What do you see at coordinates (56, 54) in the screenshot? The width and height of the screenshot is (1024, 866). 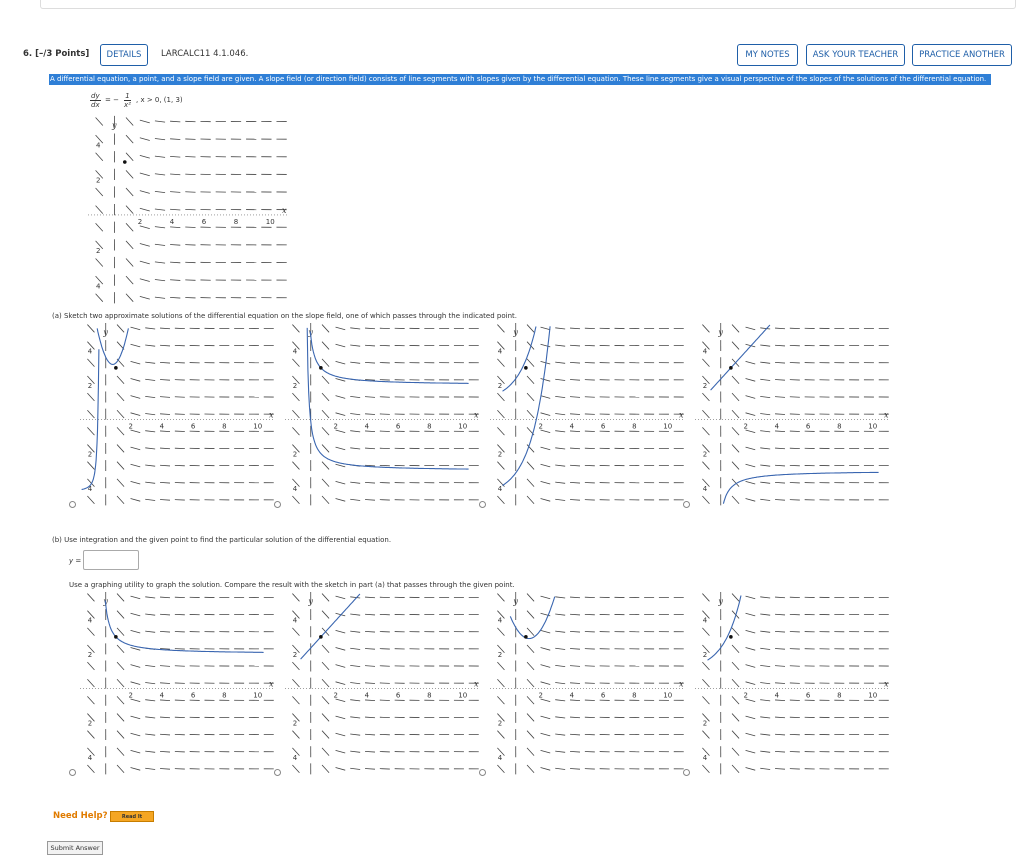 I see `question-number: 6. [–/3 Points]` at bounding box center [56, 54].